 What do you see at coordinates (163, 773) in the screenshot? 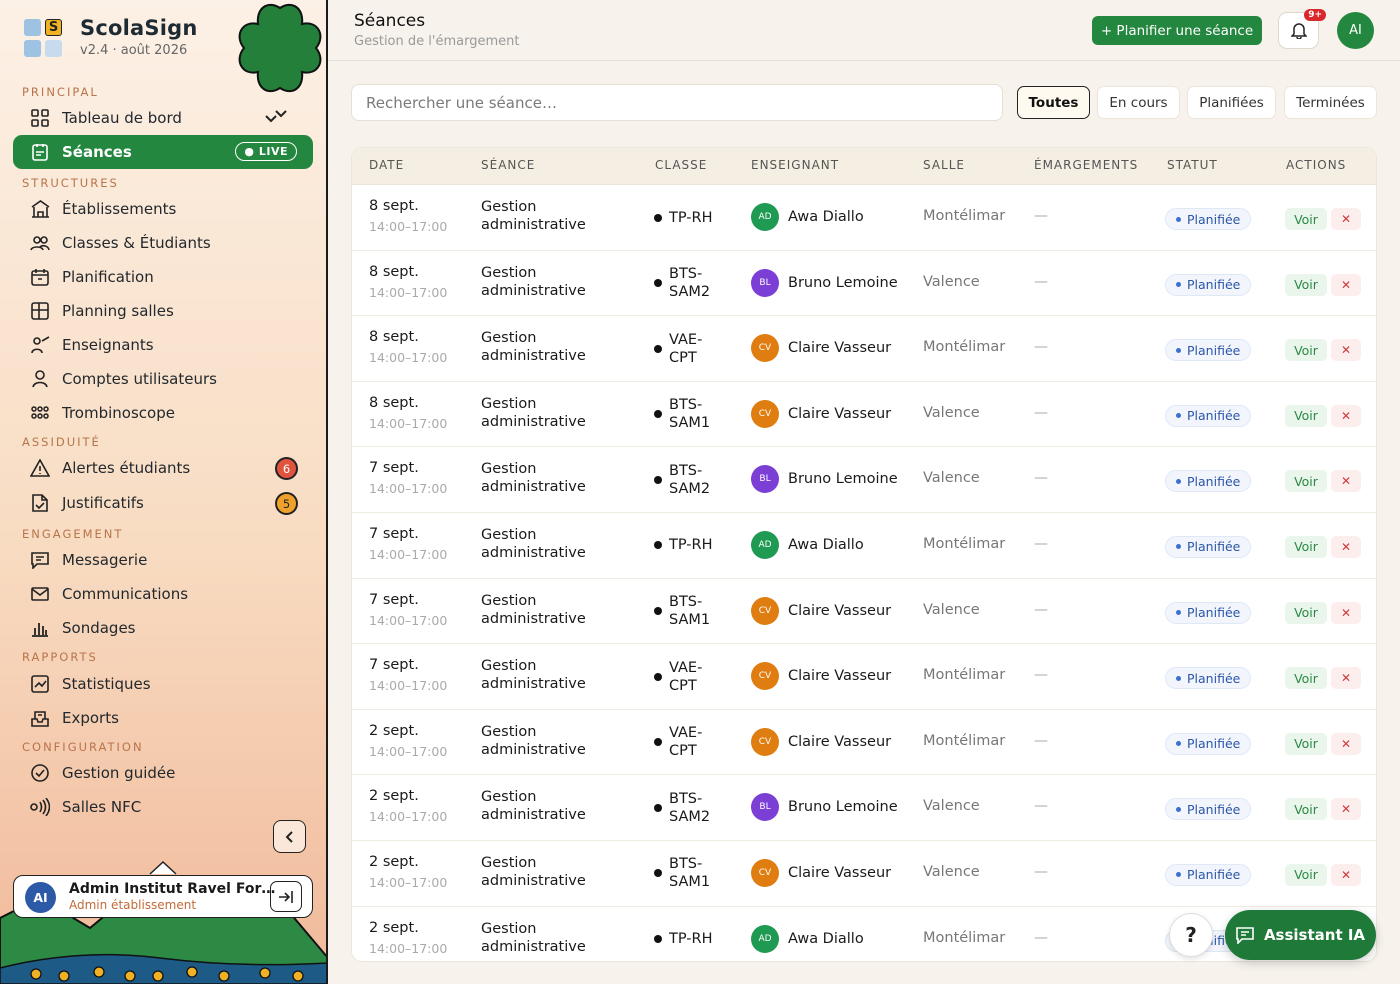
I see `sidebar-item-gestion-guidee: Gestion guidée` at bounding box center [163, 773].